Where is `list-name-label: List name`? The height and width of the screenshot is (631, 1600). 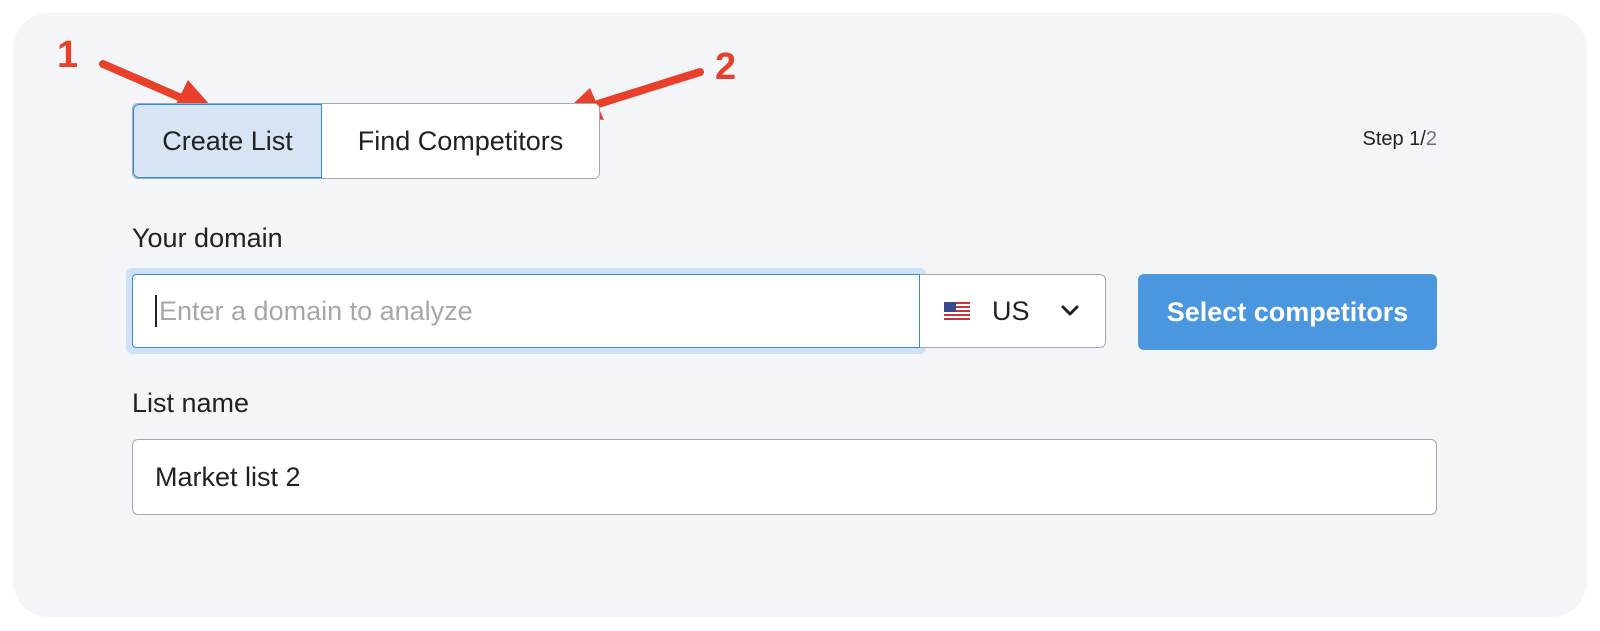
list-name-label: List name is located at coordinates (191, 403).